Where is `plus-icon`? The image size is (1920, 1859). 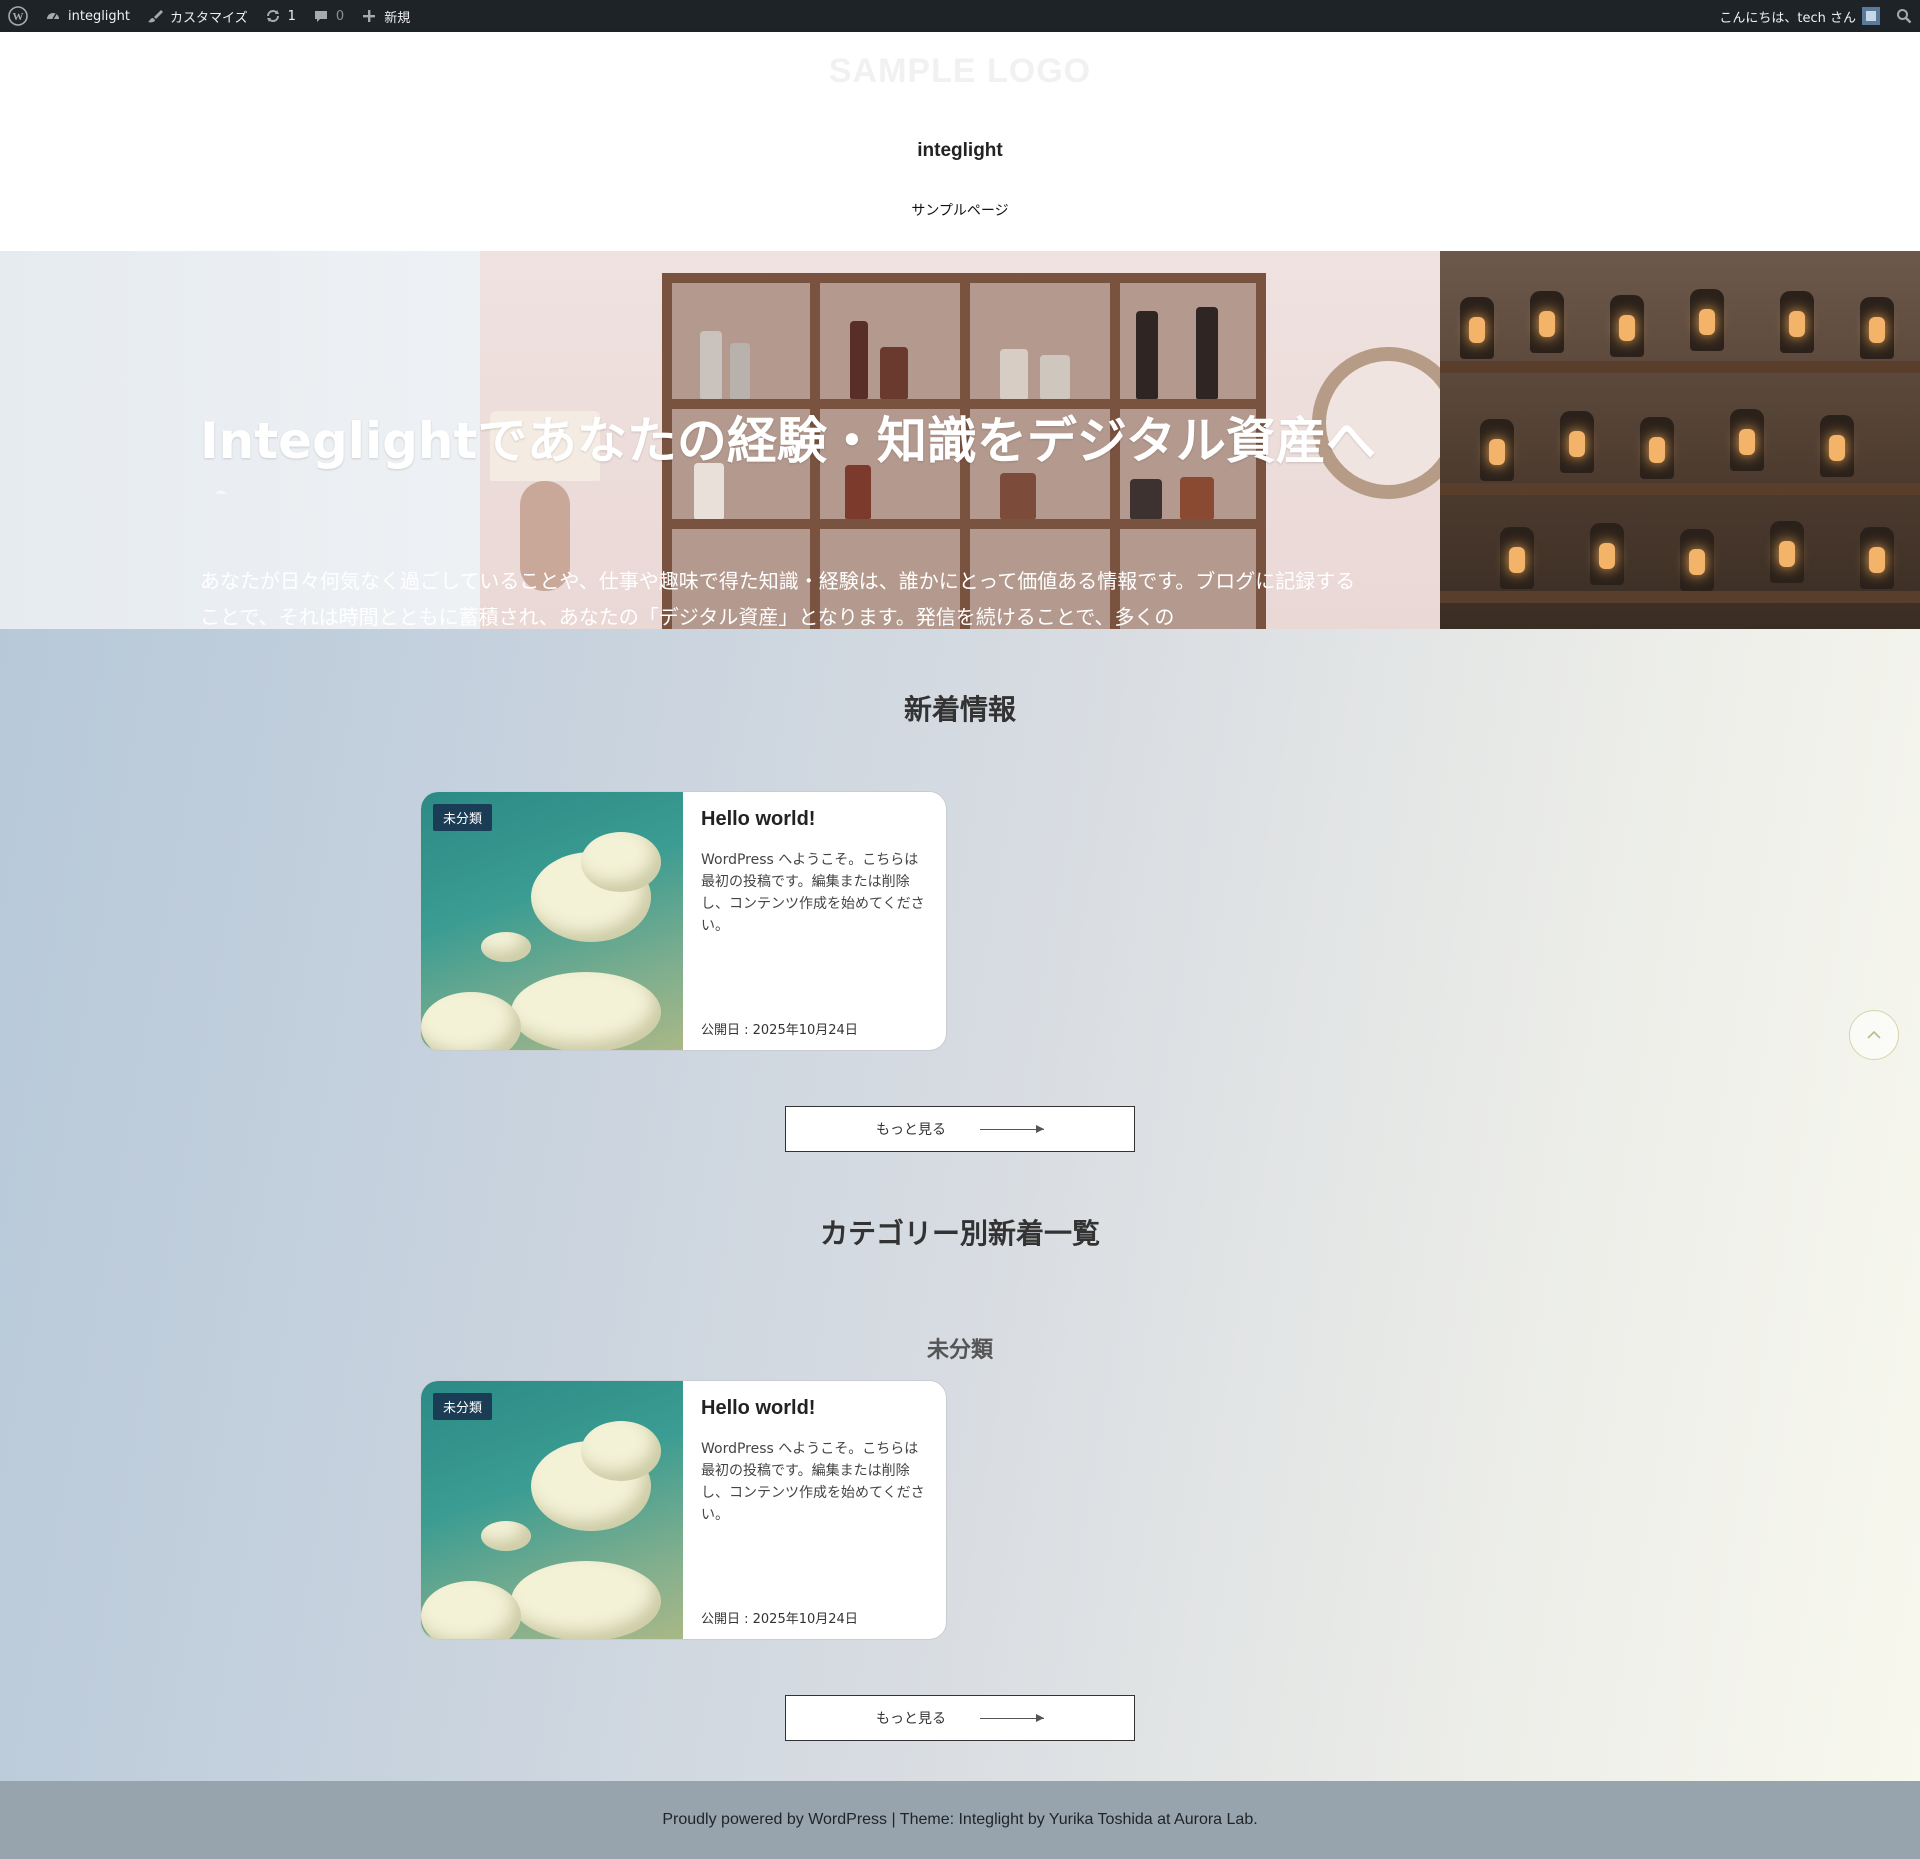 plus-icon is located at coordinates (369, 16).